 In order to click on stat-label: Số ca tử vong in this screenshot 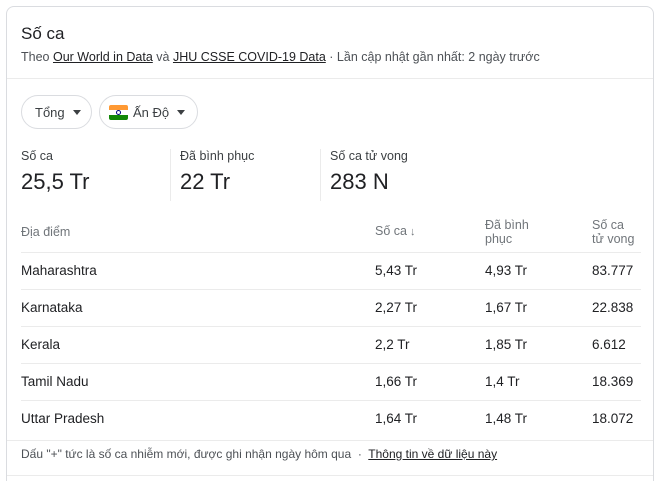, I will do `click(369, 156)`.